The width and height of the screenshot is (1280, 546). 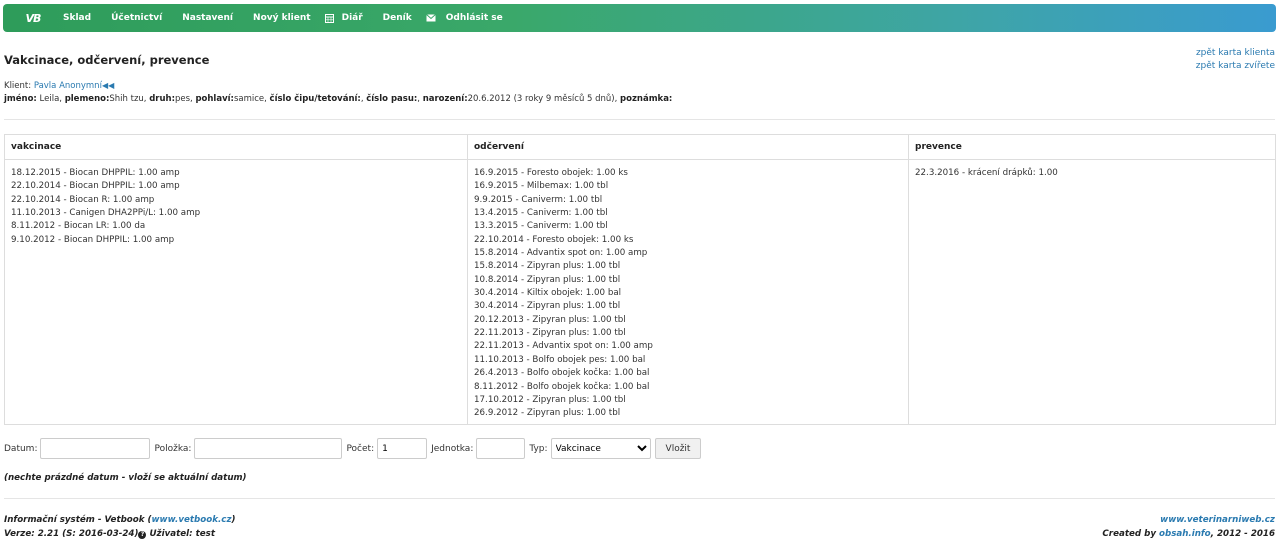 I want to click on footer-created-by: Created by, so click(x=1131, y=533).